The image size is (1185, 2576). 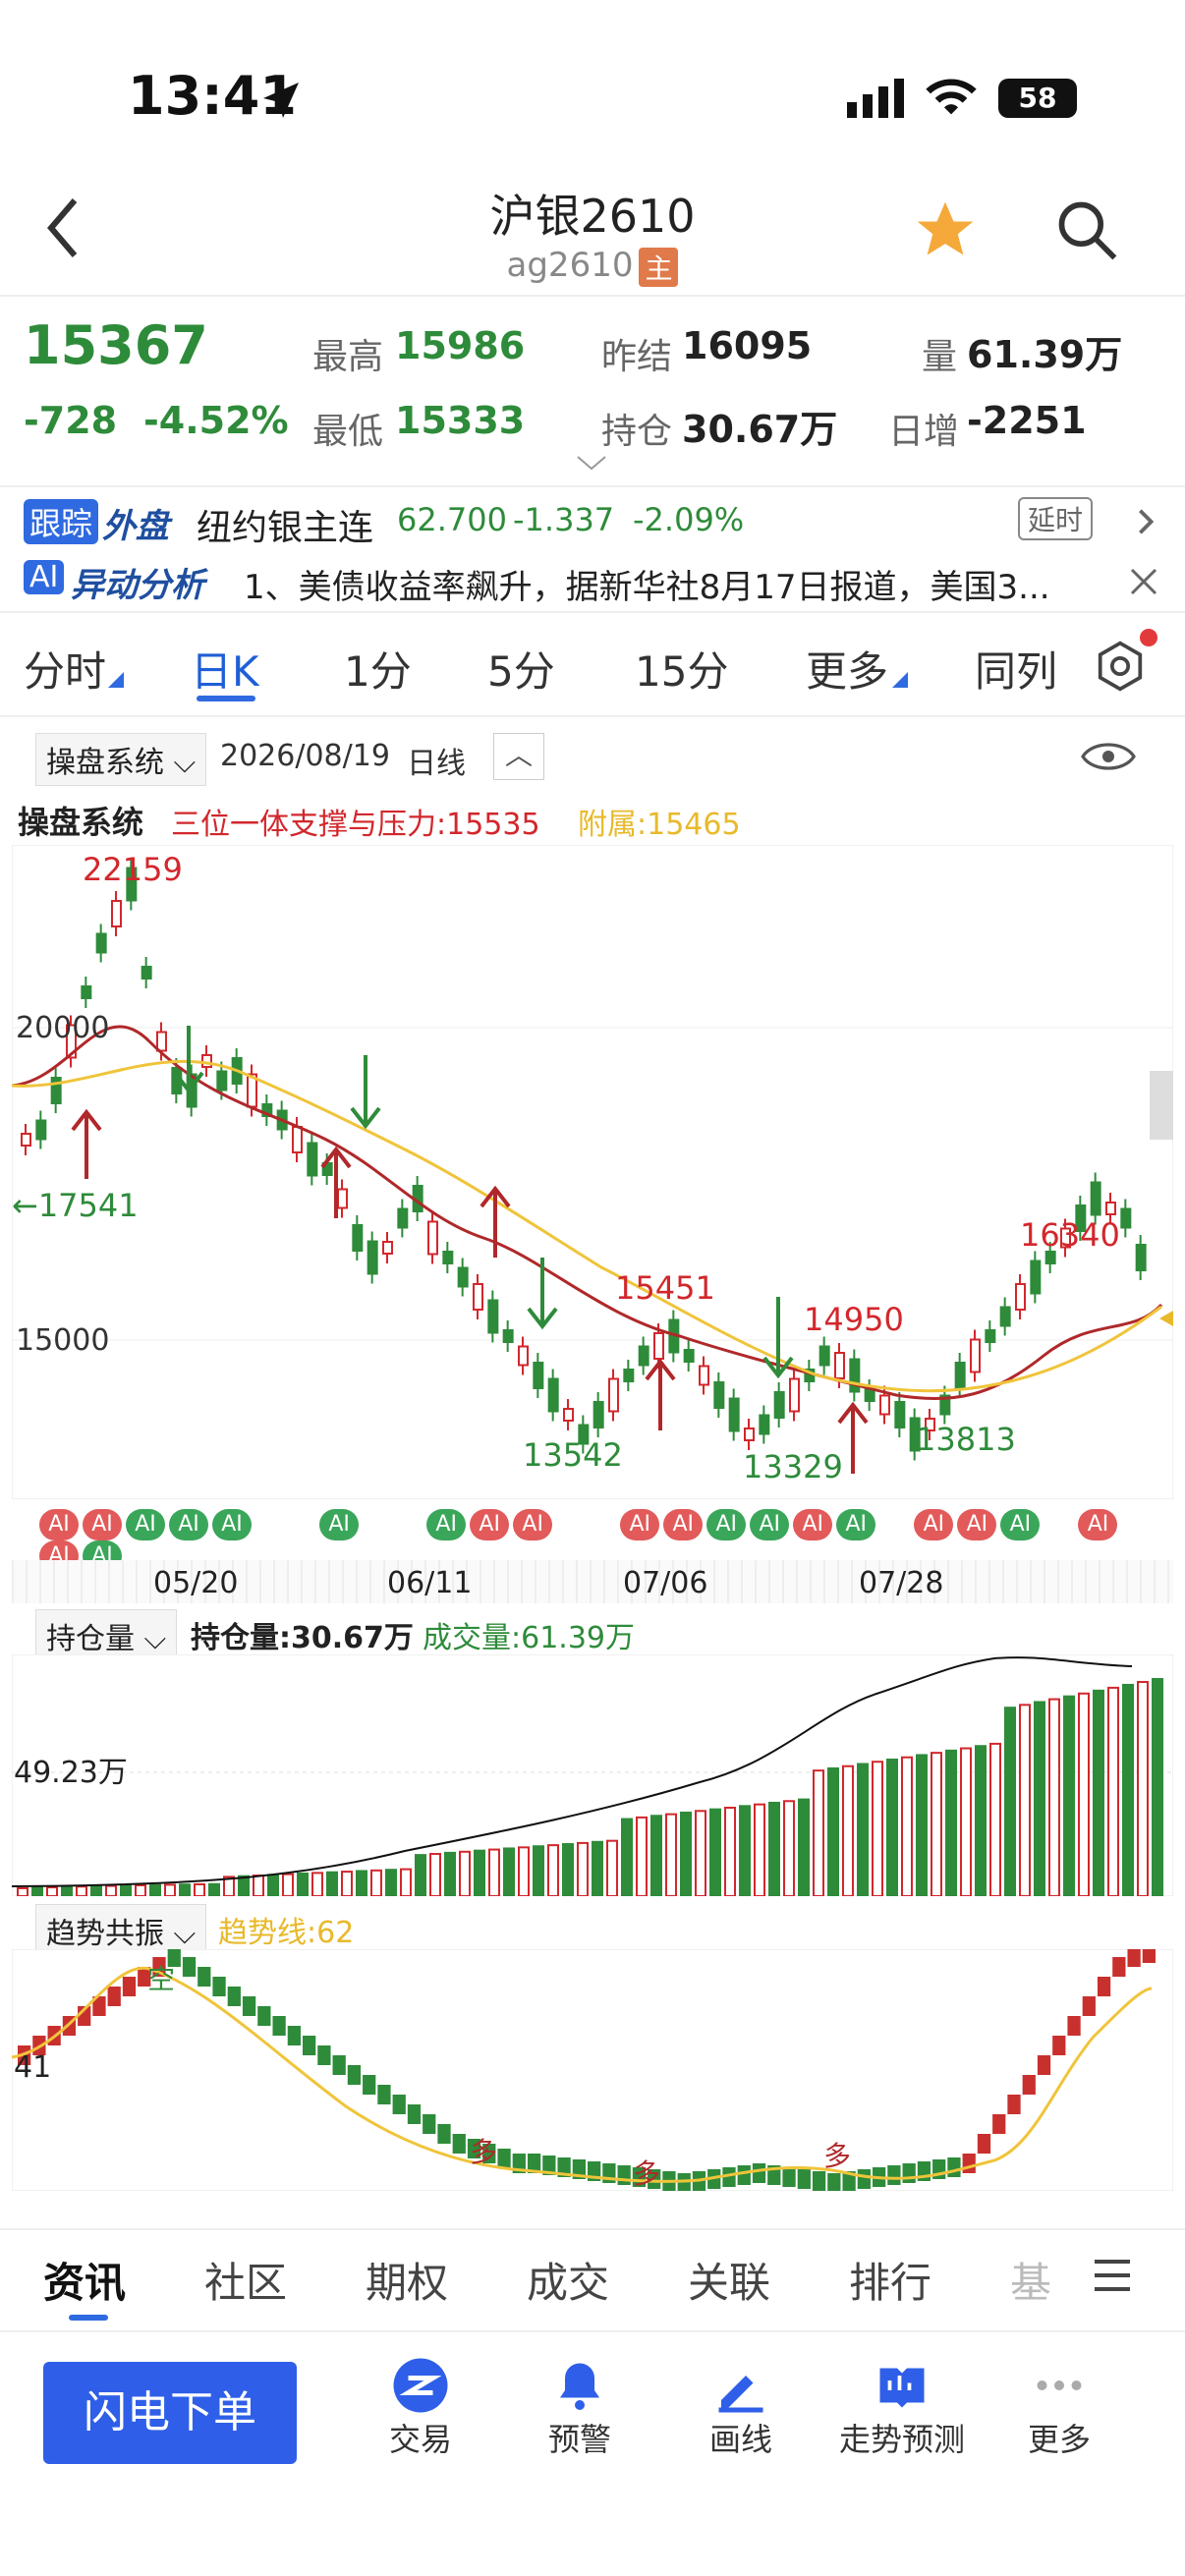 I want to click on tab-intraday: 分时, so click(x=65, y=669).